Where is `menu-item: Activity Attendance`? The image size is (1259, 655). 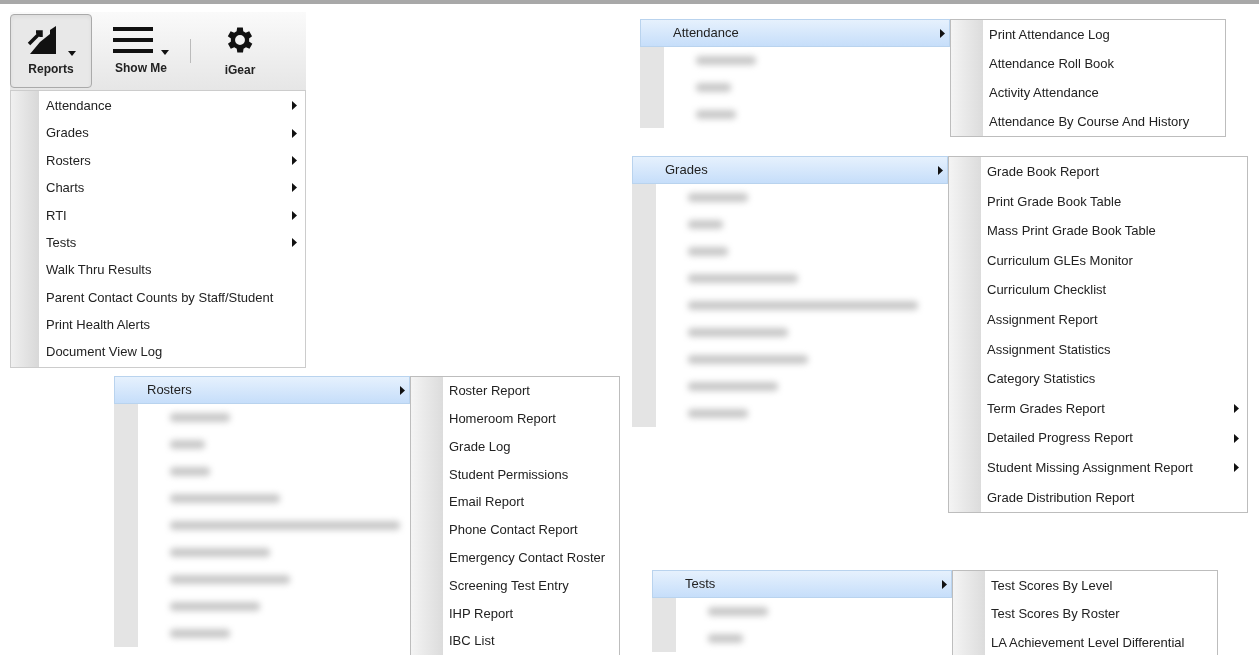 menu-item: Activity Attendance is located at coordinates (1105, 92).